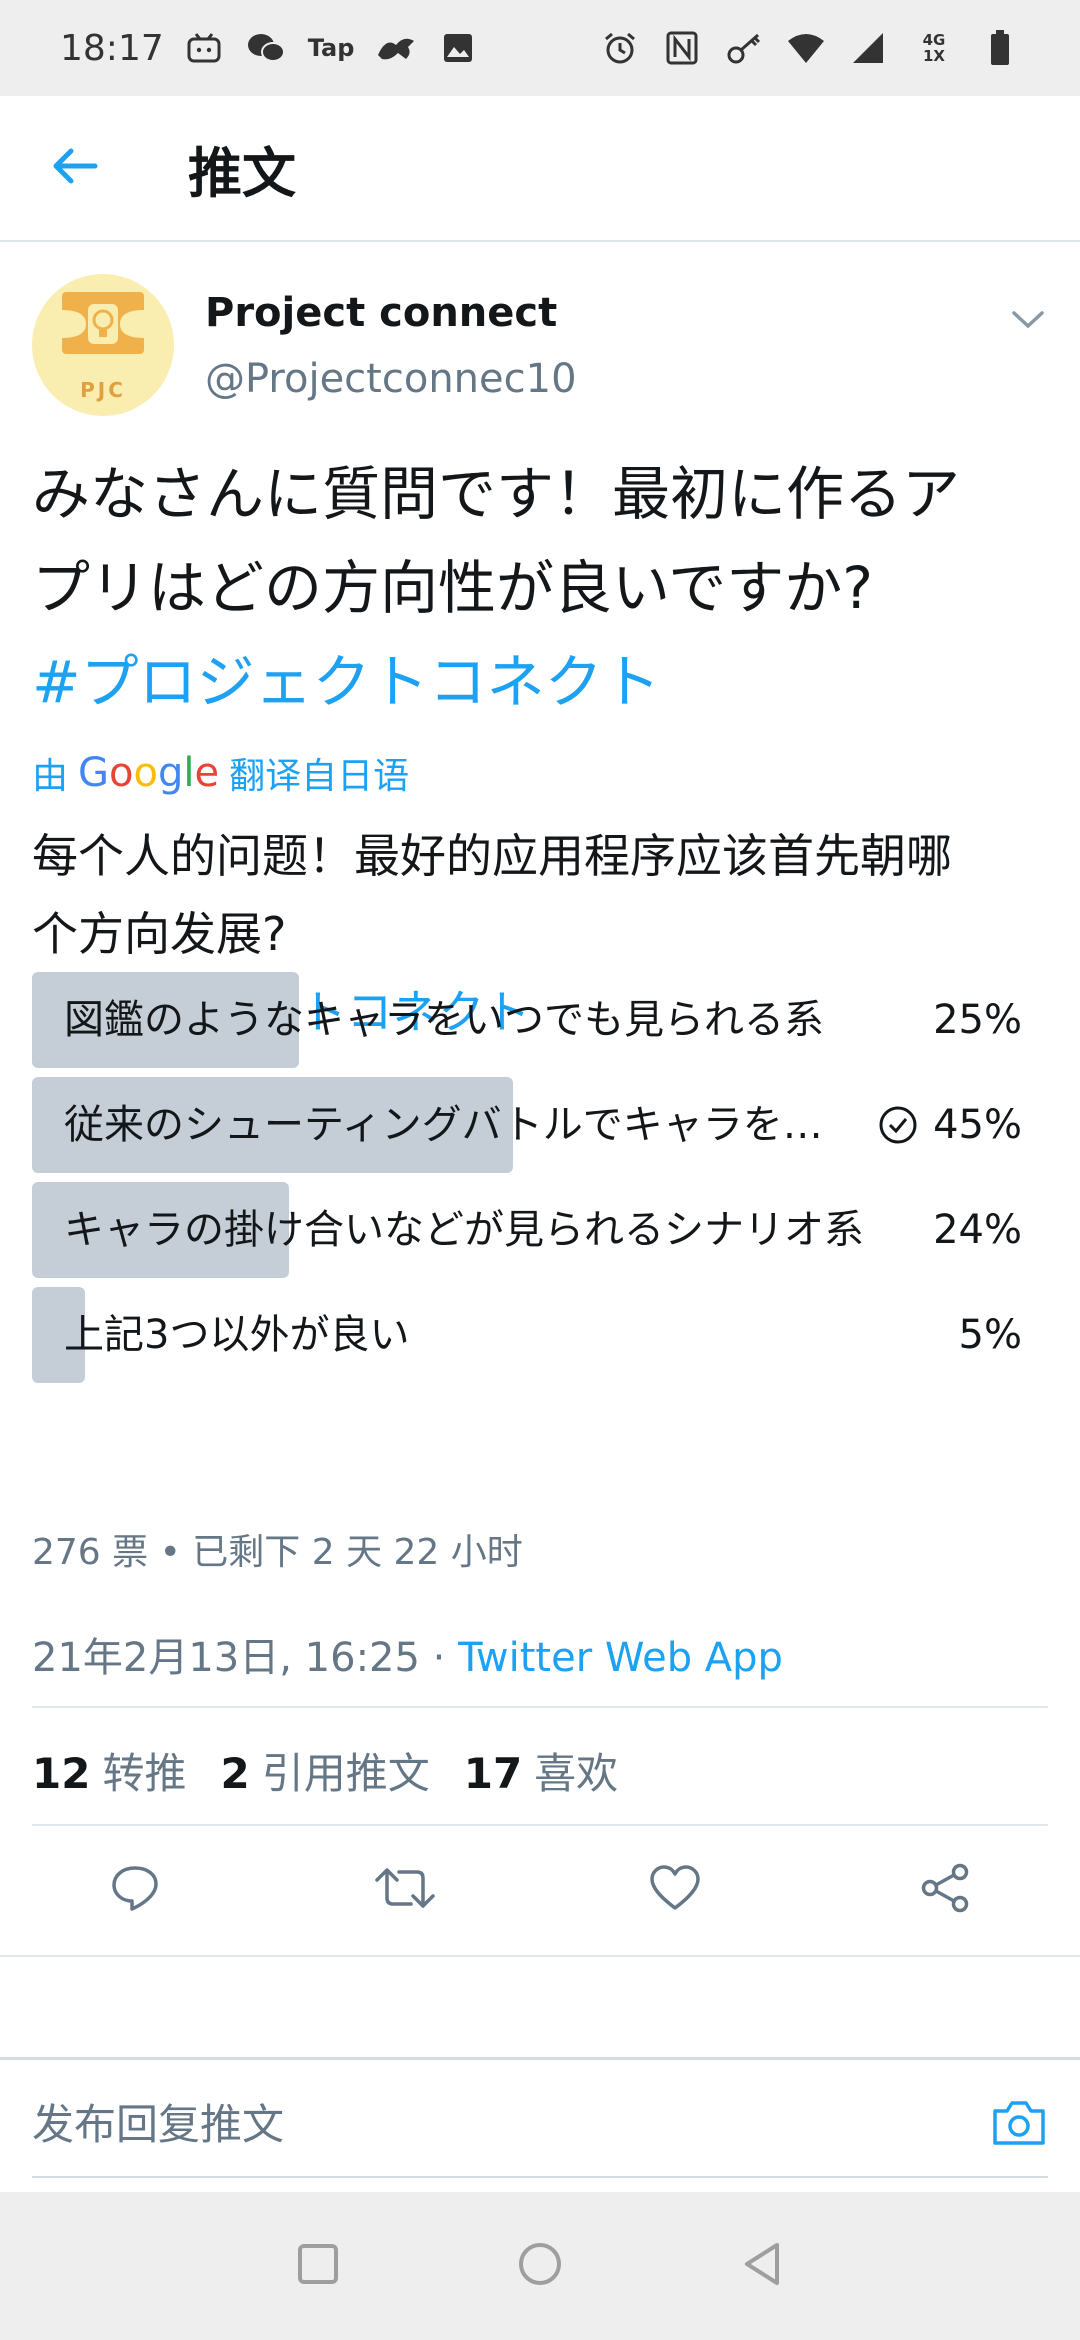 The height and width of the screenshot is (2340, 1080). I want to click on reply-composer-bar: 发布回复推文, so click(540, 2125).